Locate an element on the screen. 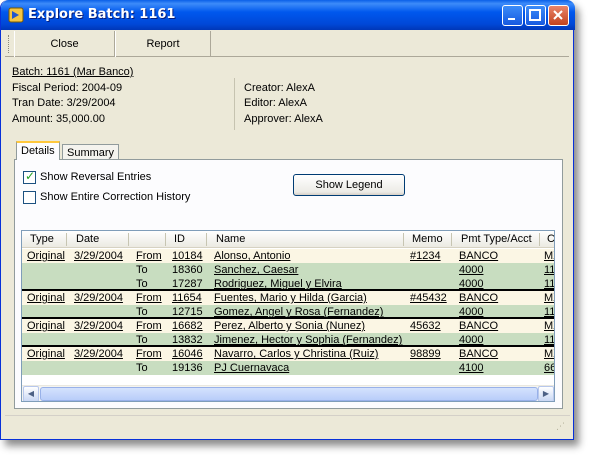  cell-name: Gomez, Angel y Rosa (Fernandez) is located at coordinates (298, 312).